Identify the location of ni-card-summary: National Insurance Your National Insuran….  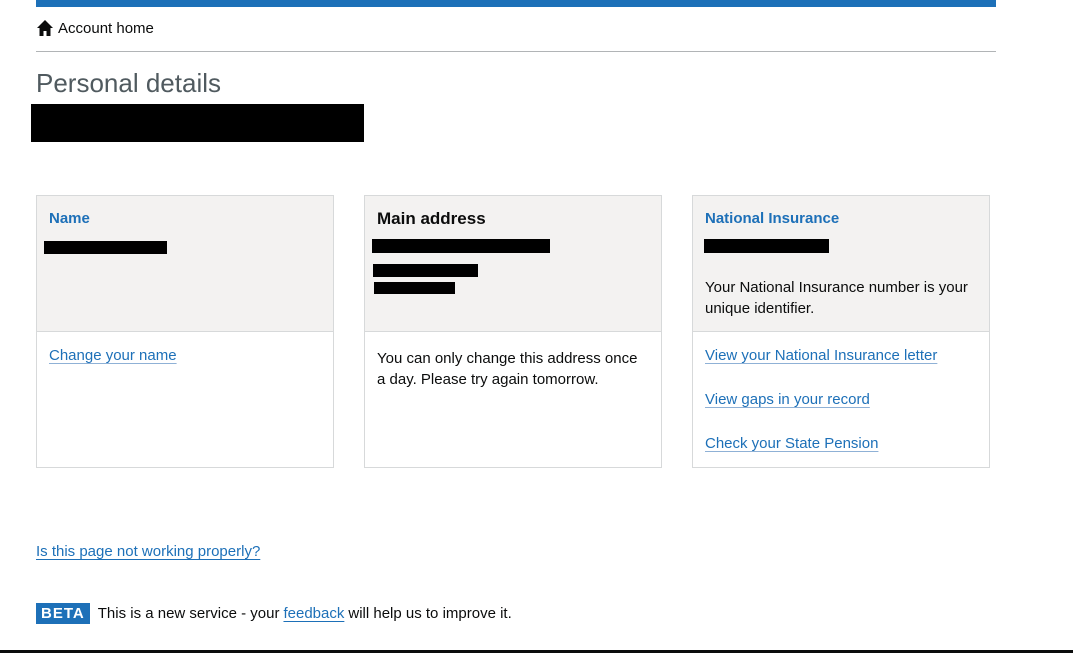
(841, 264).